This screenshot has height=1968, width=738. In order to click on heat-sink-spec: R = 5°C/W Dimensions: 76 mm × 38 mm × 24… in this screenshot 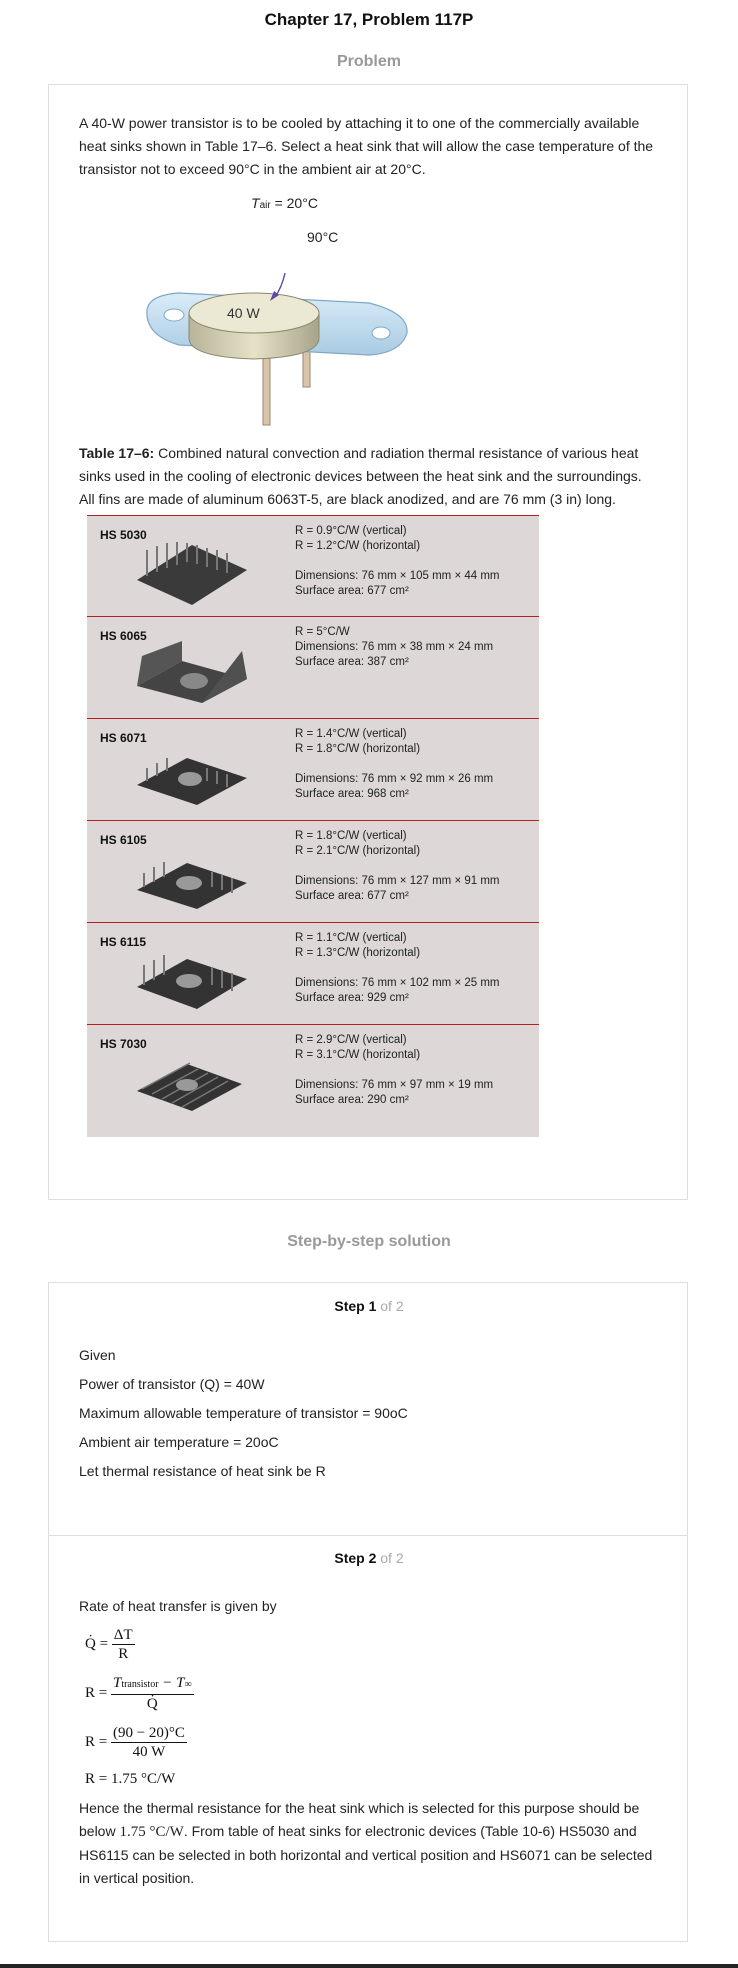, I will do `click(394, 647)`.